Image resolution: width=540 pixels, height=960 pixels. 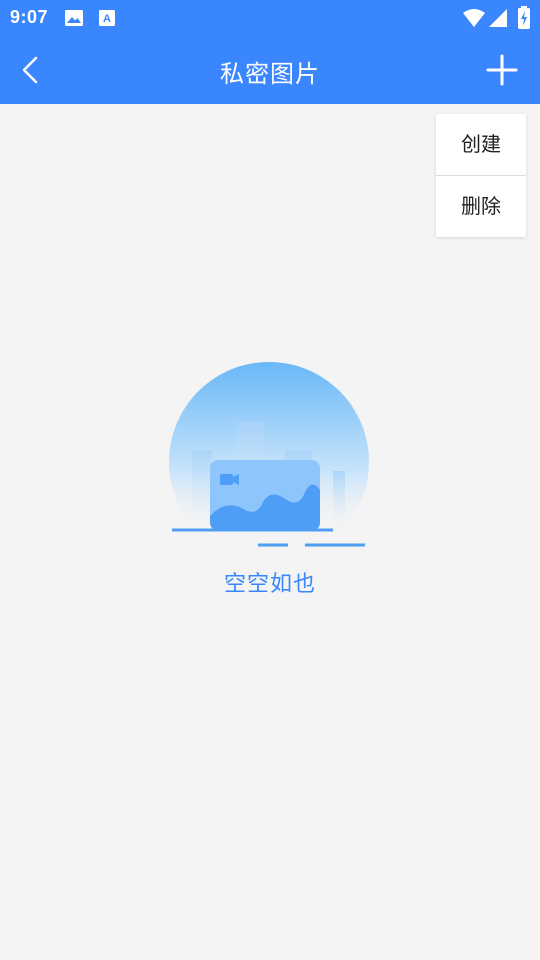 I want to click on keyboard-a-icon: A, so click(x=107, y=20).